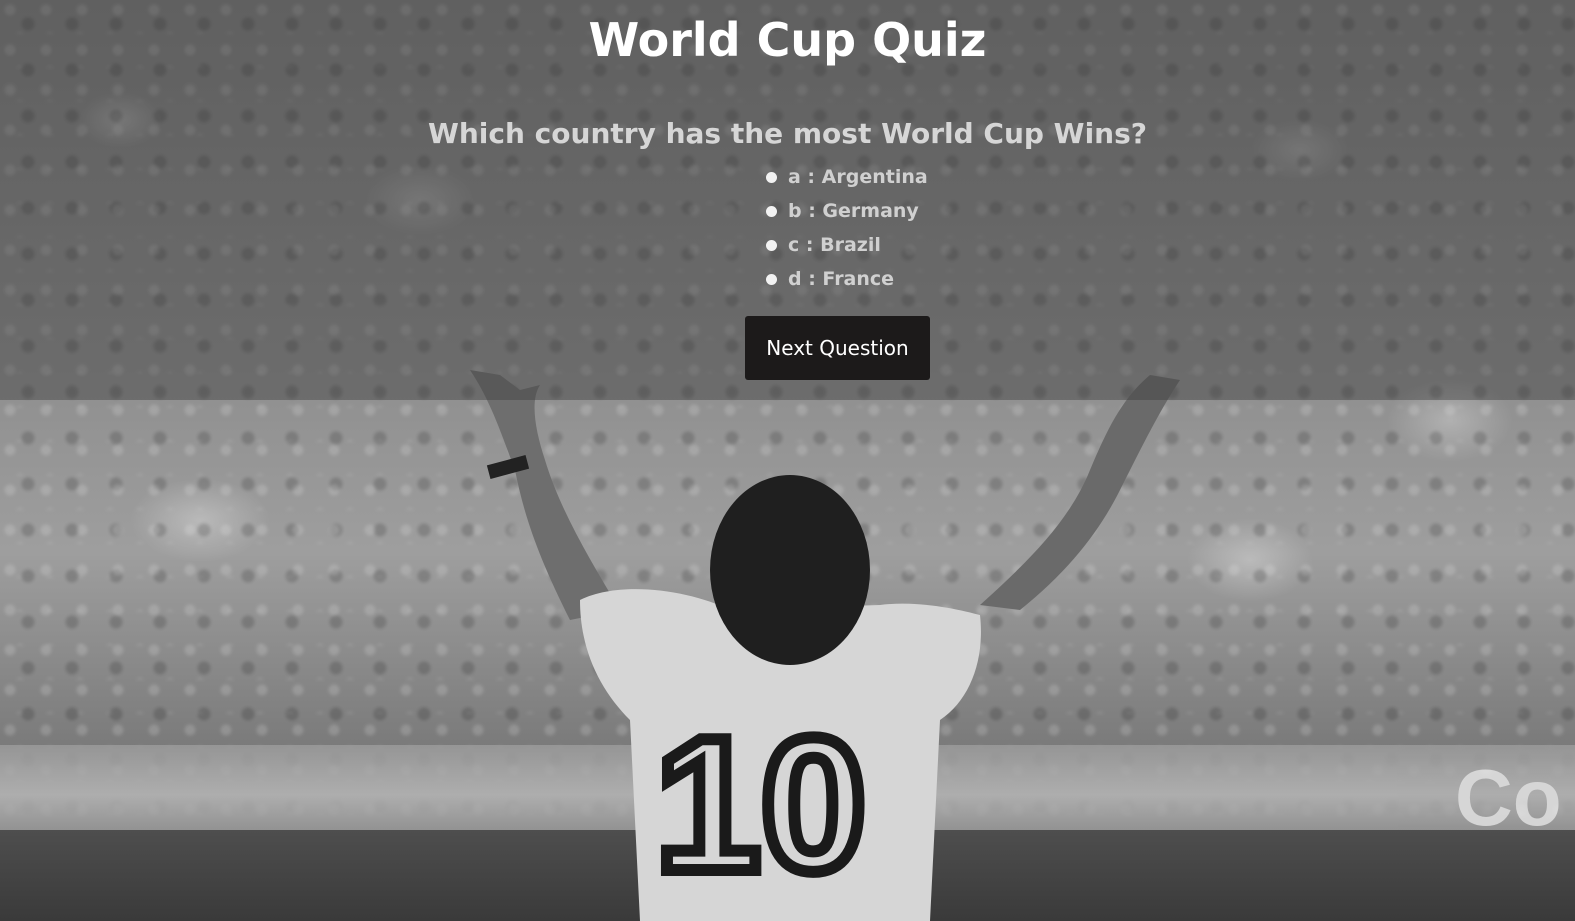  What do you see at coordinates (834, 245) in the screenshot?
I see `answer-label: c : Brazil` at bounding box center [834, 245].